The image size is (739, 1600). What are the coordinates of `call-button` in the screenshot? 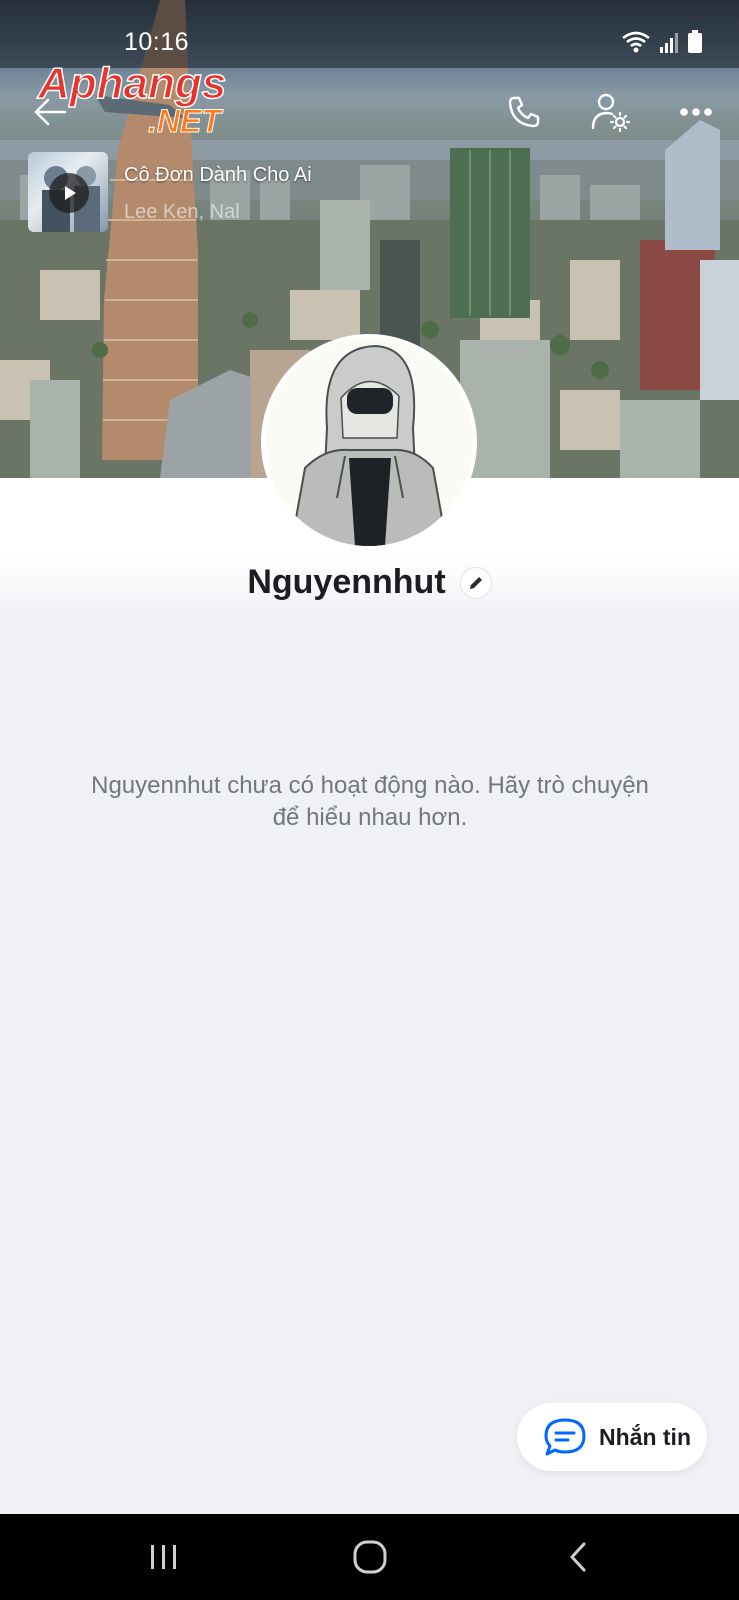 It's located at (524, 112).